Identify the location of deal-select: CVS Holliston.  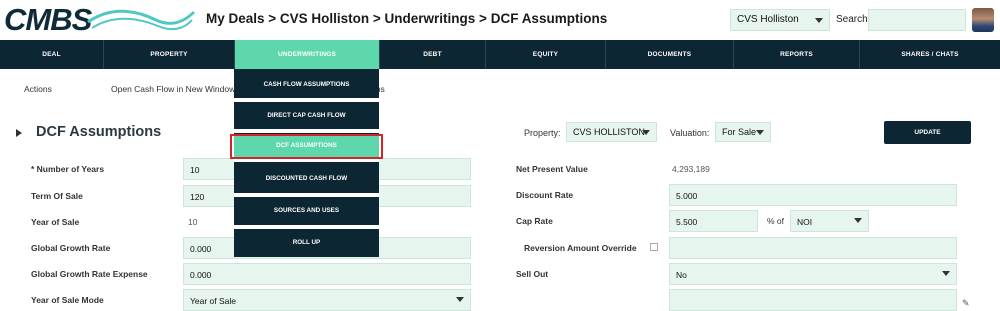
(780, 20).